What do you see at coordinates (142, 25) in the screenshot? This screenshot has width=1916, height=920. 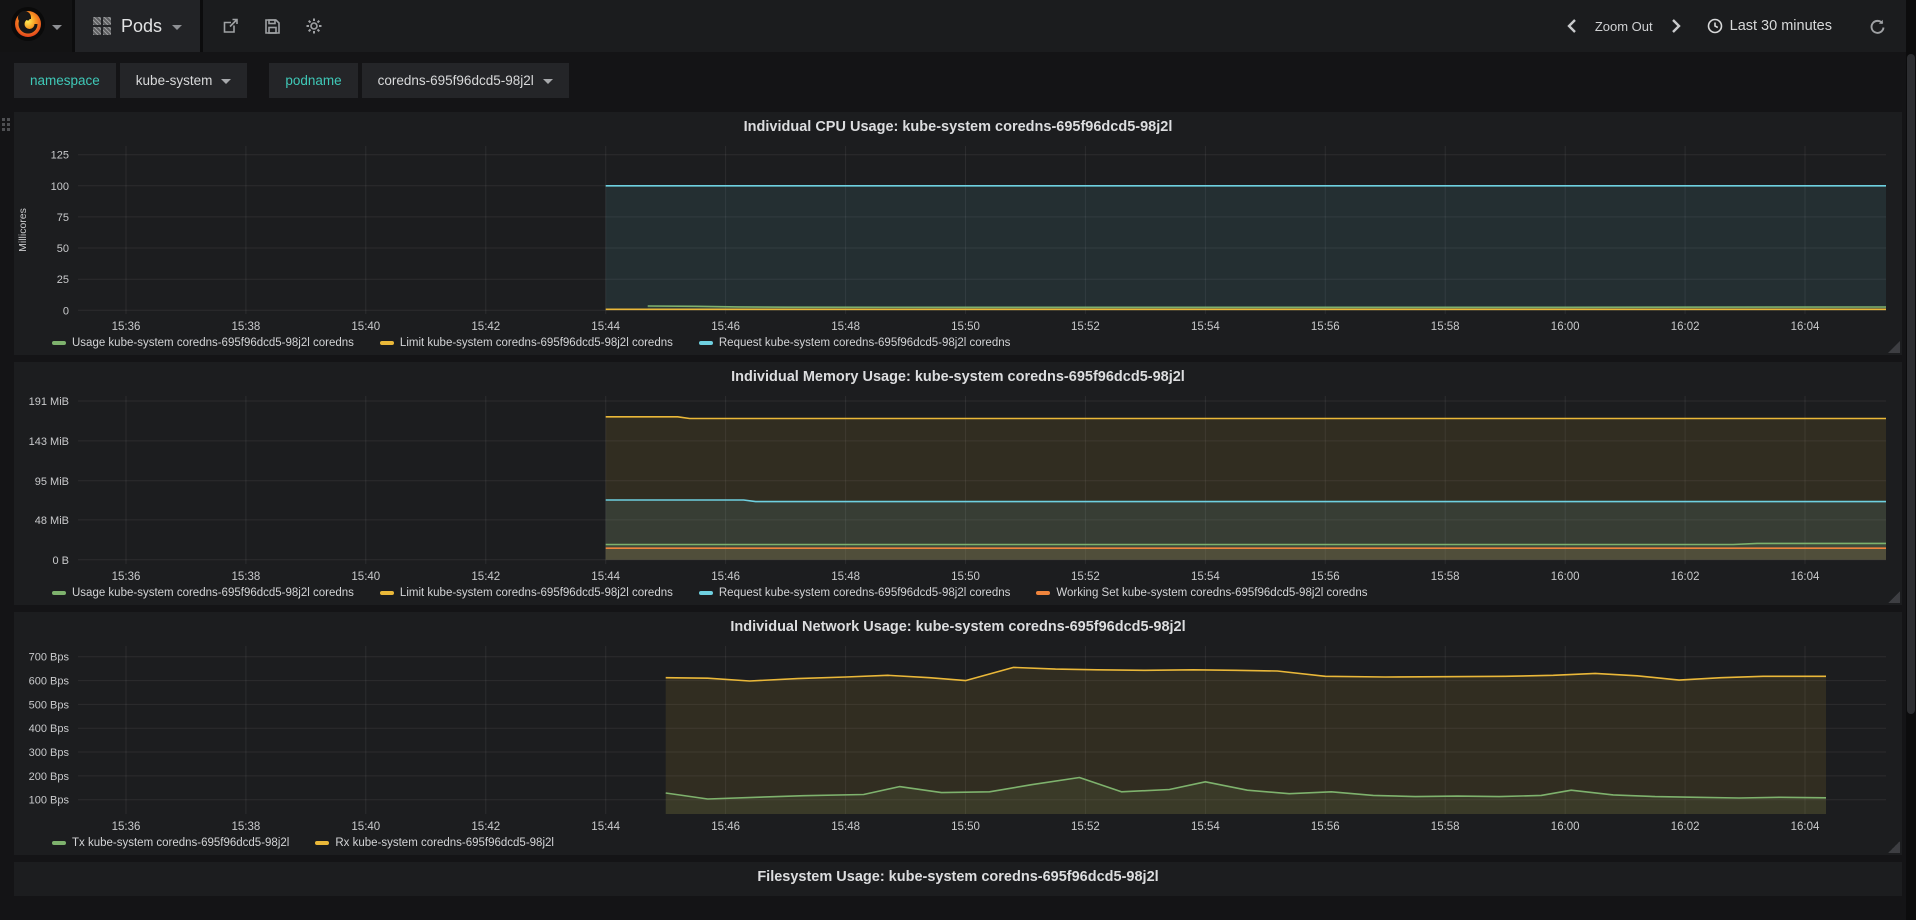 I see `dashboard-title: Pods` at bounding box center [142, 25].